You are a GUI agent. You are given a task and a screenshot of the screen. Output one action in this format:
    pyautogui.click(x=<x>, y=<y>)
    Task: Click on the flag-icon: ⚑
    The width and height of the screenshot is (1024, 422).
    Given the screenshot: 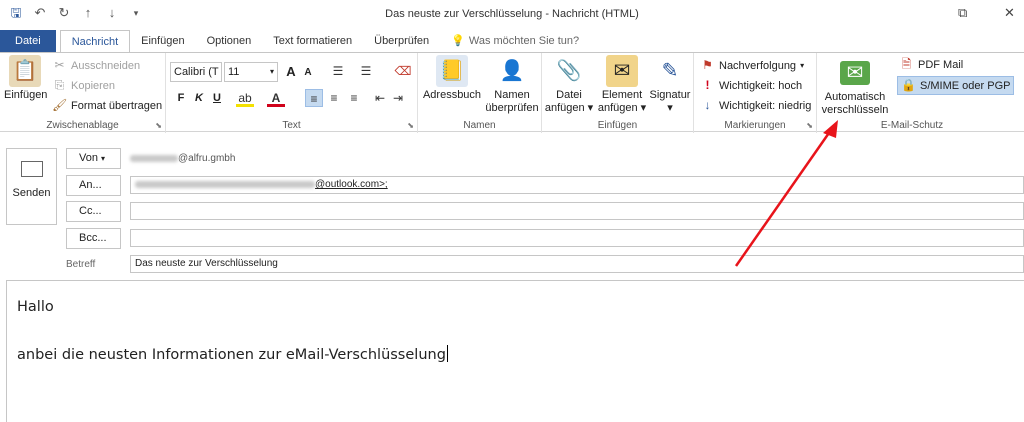 What is the action you would take?
    pyautogui.click(x=707, y=65)
    